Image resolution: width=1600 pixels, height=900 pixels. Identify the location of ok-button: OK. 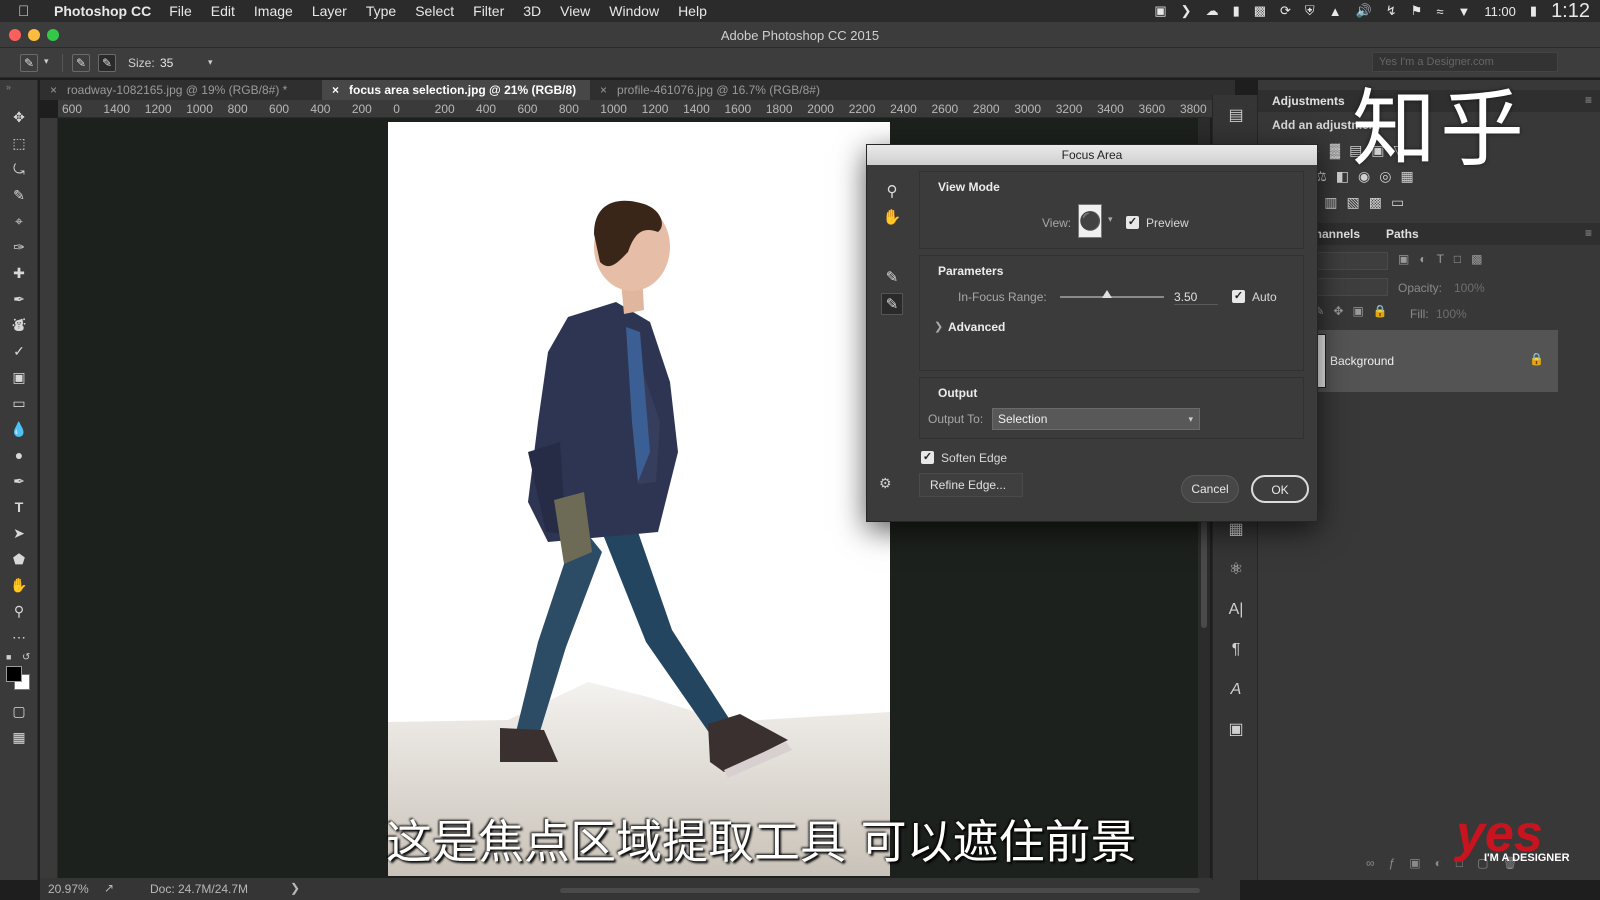
(1280, 489).